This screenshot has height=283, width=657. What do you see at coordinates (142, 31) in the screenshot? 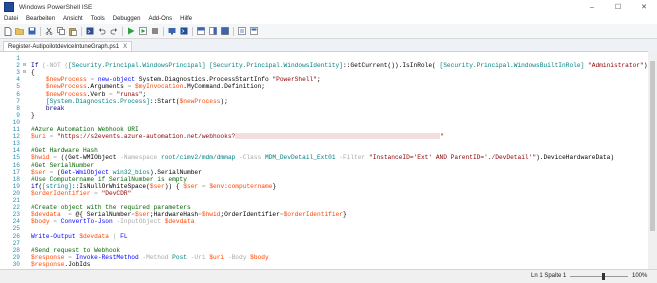
I see `run-selection-icon` at bounding box center [142, 31].